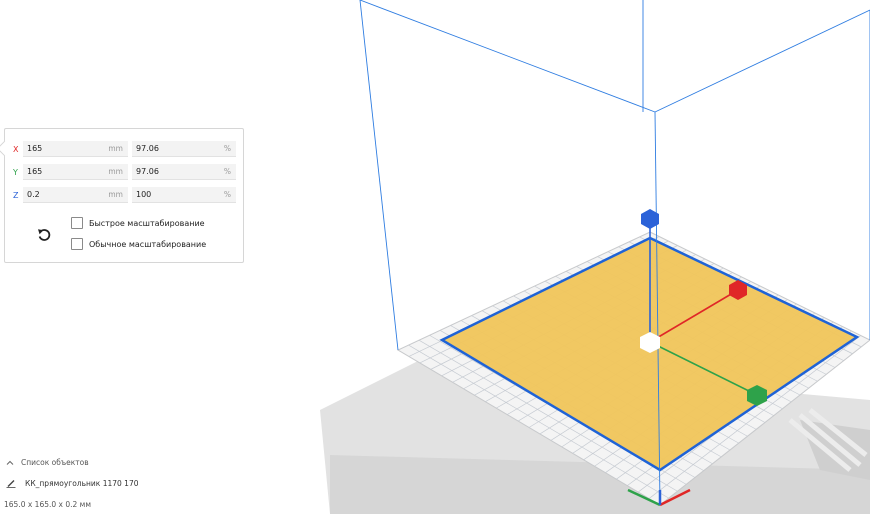  What do you see at coordinates (44, 234) in the screenshot?
I see `reset-rotate-icon` at bounding box center [44, 234].